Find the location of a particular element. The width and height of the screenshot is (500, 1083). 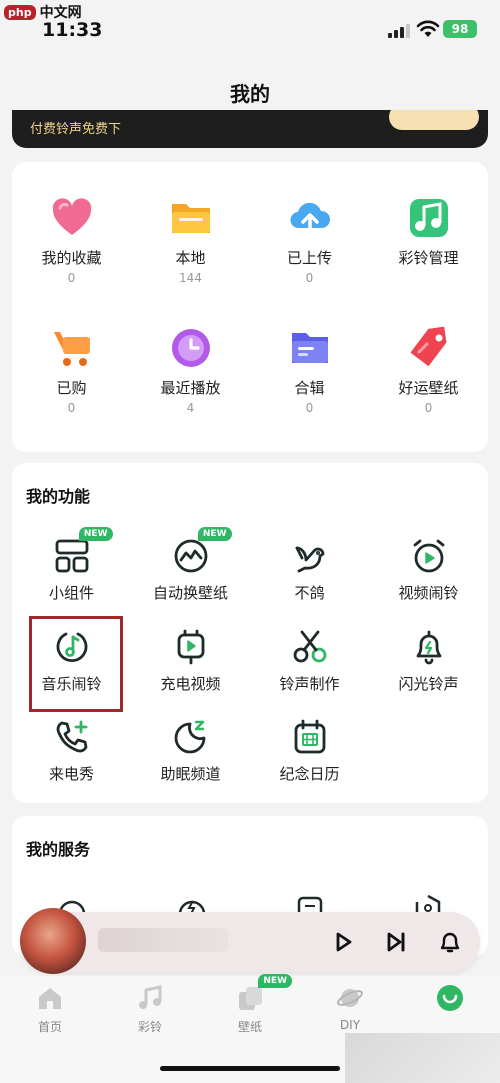

collection-item: 合辑 0 is located at coordinates (309, 370).